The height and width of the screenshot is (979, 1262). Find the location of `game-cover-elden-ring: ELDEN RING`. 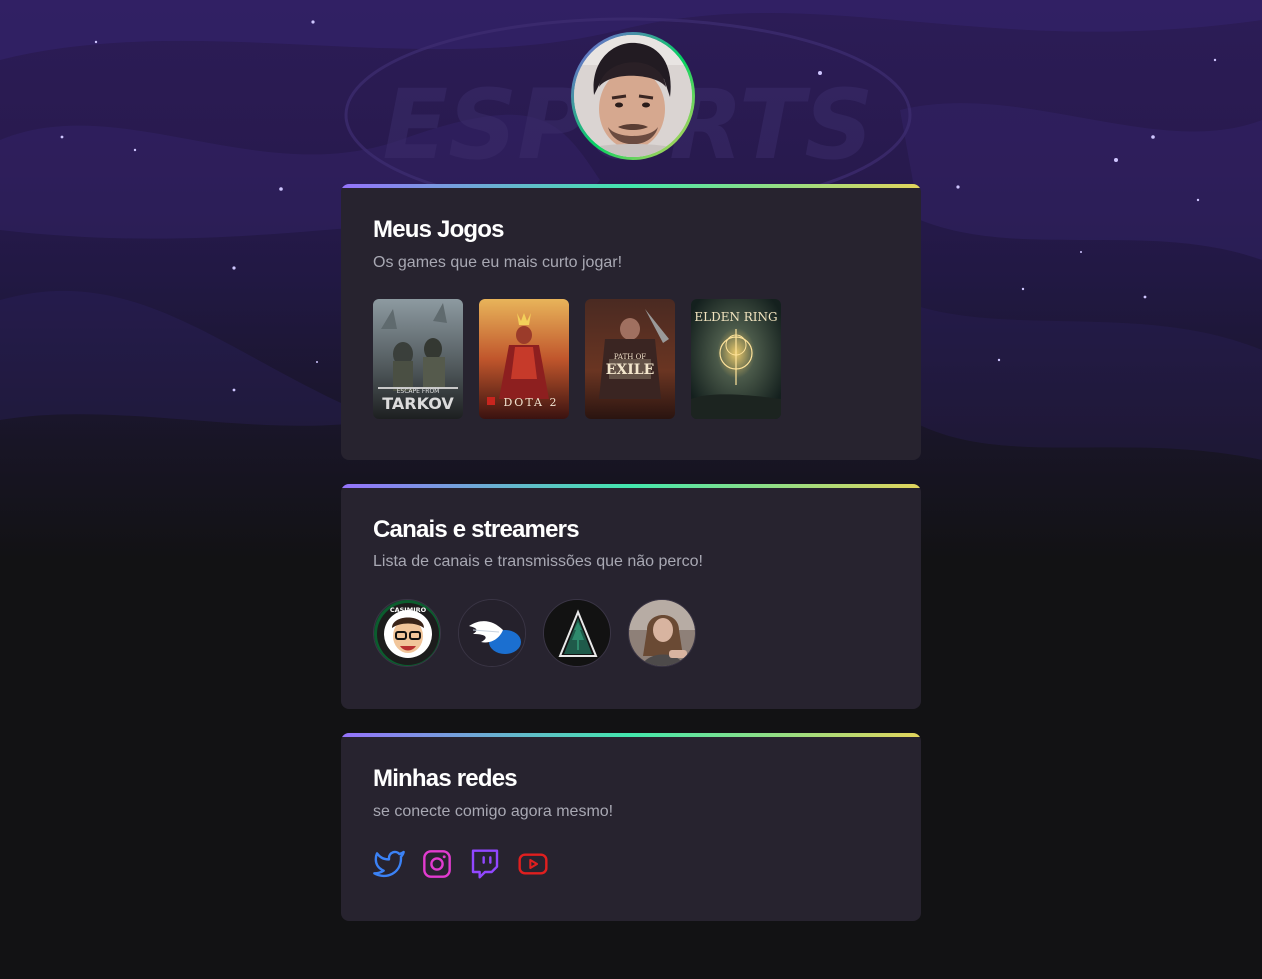

game-cover-elden-ring: ELDEN RING is located at coordinates (736, 359).